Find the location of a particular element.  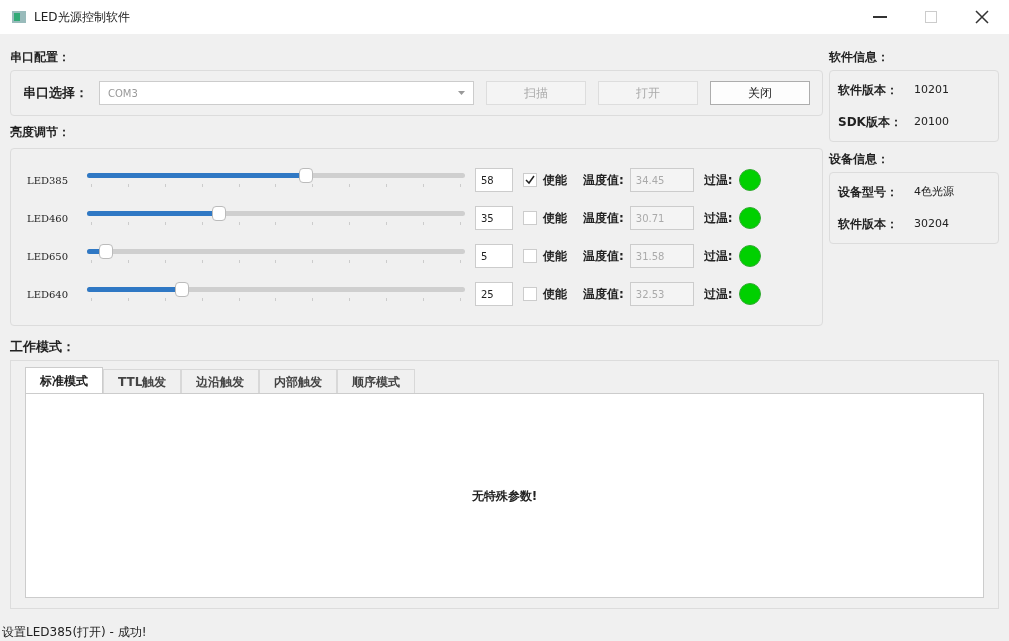

mode-tab: 标准模式 is located at coordinates (64, 380).